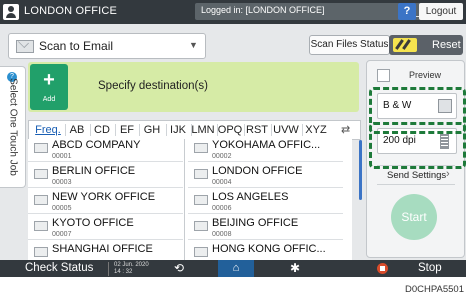  I want to click on date-time: 02 Jun. 2020 14 : 32, so click(133, 269).